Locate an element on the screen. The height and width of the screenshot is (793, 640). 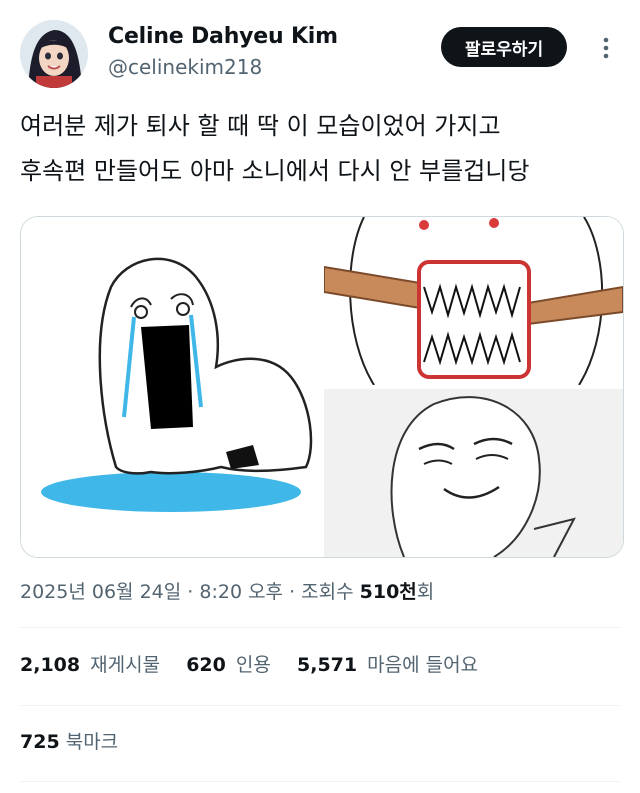
quotes-label: 인용 is located at coordinates (253, 665).